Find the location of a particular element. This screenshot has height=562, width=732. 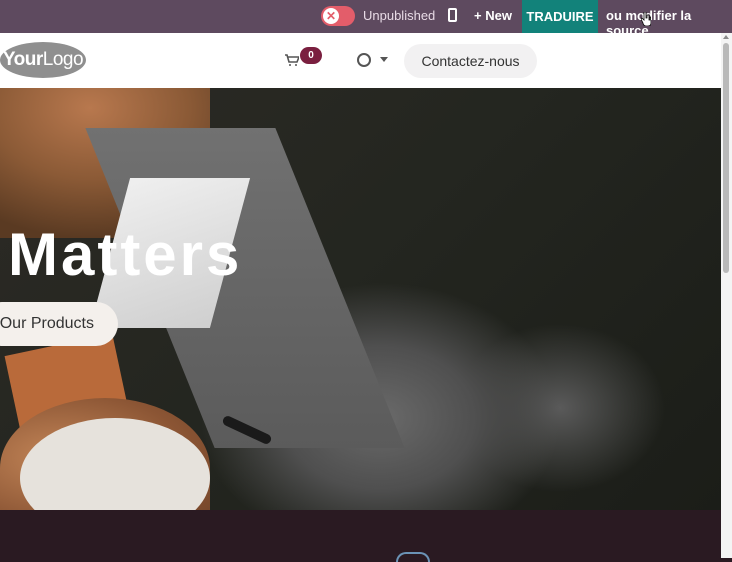

mobile-phone-icon is located at coordinates (452, 15).